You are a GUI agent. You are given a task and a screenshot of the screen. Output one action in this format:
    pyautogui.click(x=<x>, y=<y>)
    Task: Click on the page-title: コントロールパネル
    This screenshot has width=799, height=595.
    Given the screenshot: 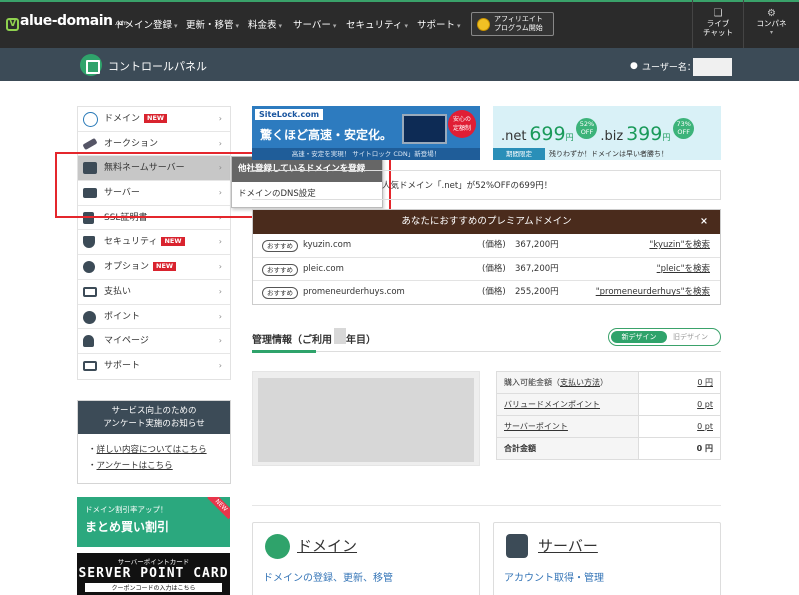 What is the action you would take?
    pyautogui.click(x=157, y=66)
    